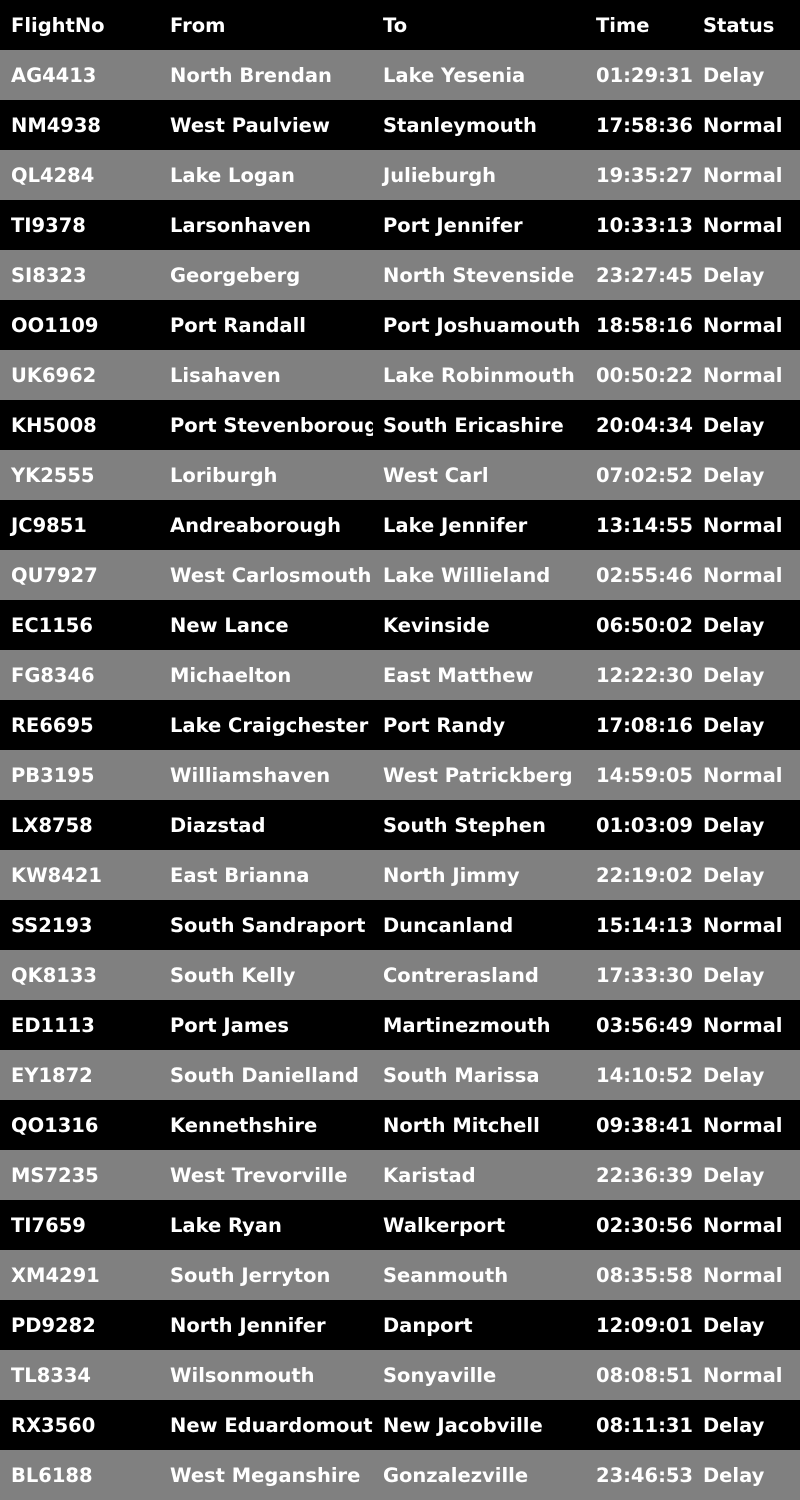  Describe the element at coordinates (55, 325) in the screenshot. I see `flight-number: OO1109` at that location.